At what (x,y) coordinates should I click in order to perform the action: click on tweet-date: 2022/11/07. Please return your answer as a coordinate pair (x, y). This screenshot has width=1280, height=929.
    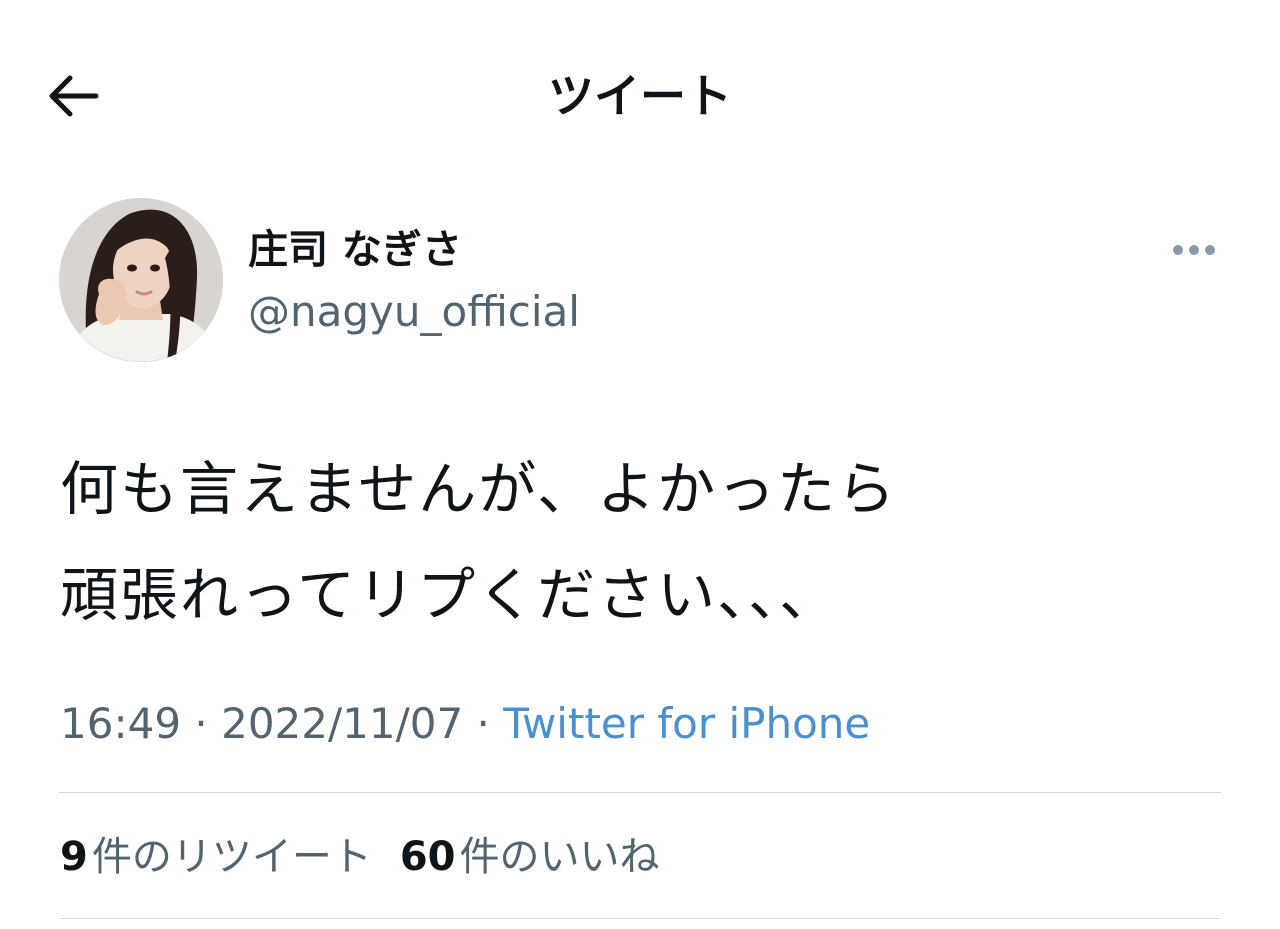
    Looking at the image, I should click on (342, 723).